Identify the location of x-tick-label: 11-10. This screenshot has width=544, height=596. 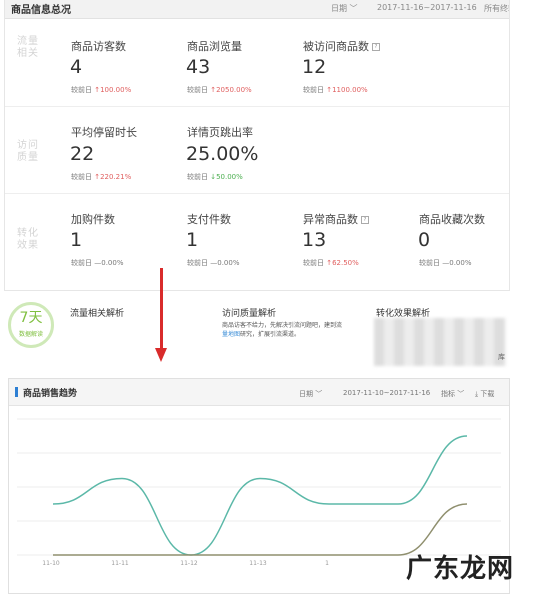
(51, 563).